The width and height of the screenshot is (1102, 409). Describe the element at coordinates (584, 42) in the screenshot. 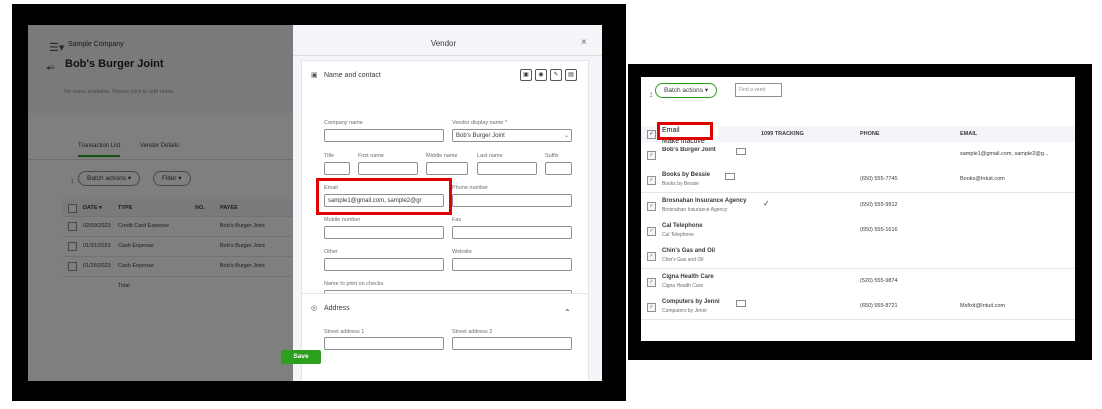

I see `close-icon: ×` at that location.